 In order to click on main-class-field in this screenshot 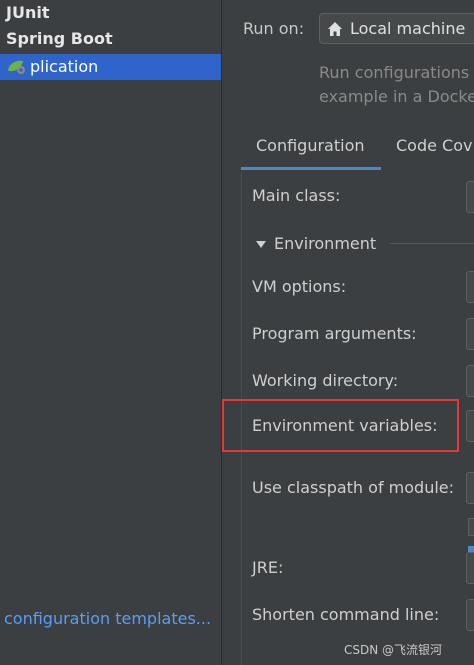, I will do `click(470, 197)`.